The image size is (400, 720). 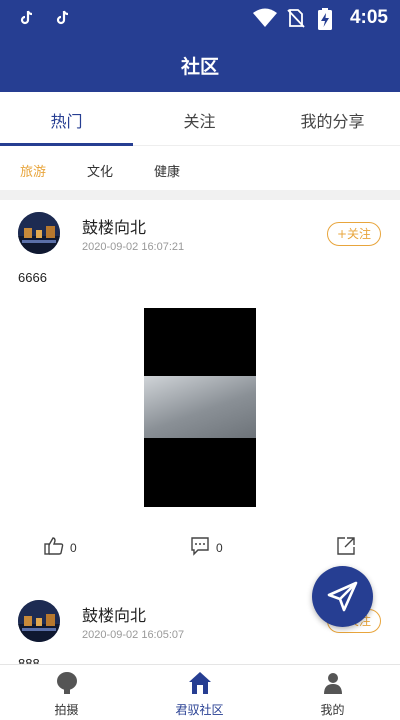 What do you see at coordinates (167, 170) in the screenshot?
I see `category-health: 健康` at bounding box center [167, 170].